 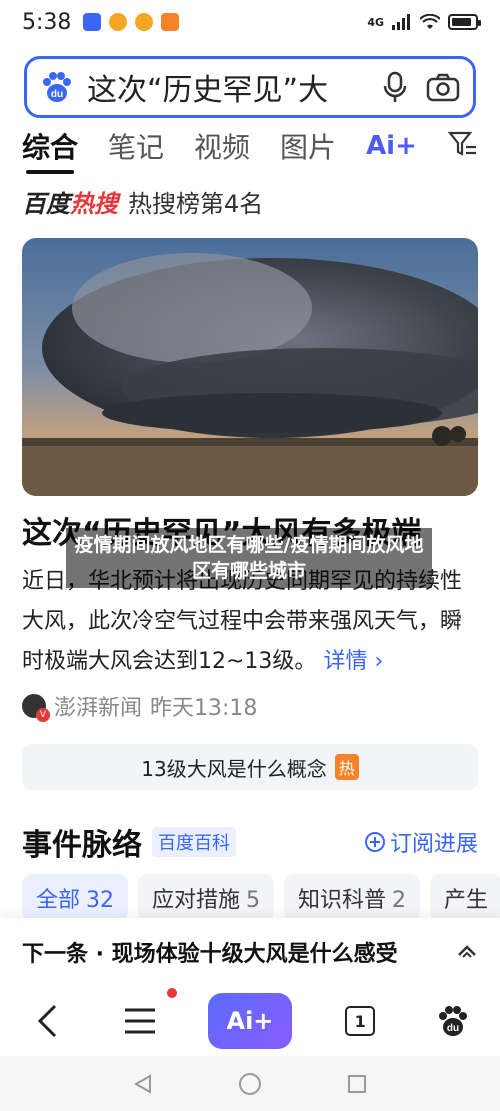 I want to click on baike-tag: 百度百科, so click(x=194, y=842).